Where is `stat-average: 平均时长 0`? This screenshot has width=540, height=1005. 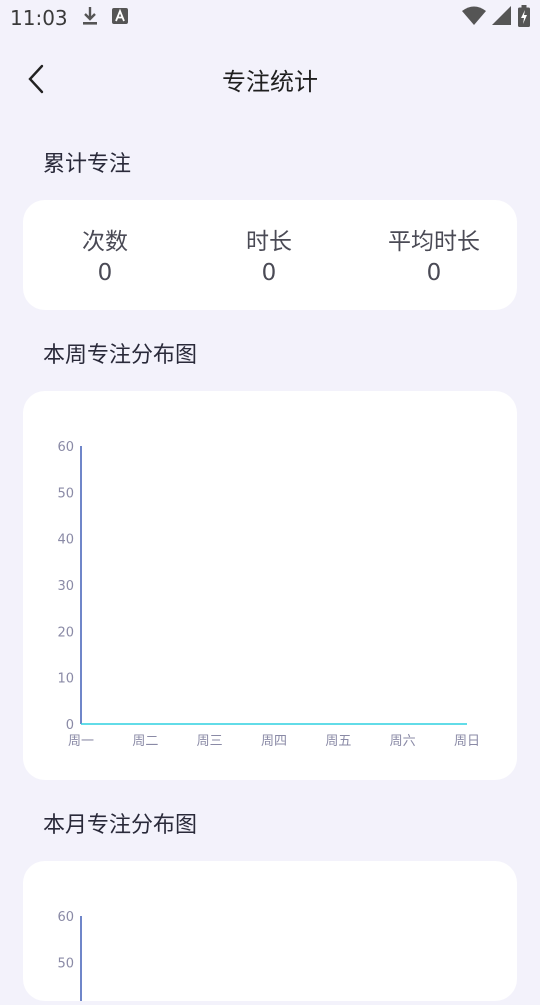
stat-average: 平均时长 0 is located at coordinates (434, 254).